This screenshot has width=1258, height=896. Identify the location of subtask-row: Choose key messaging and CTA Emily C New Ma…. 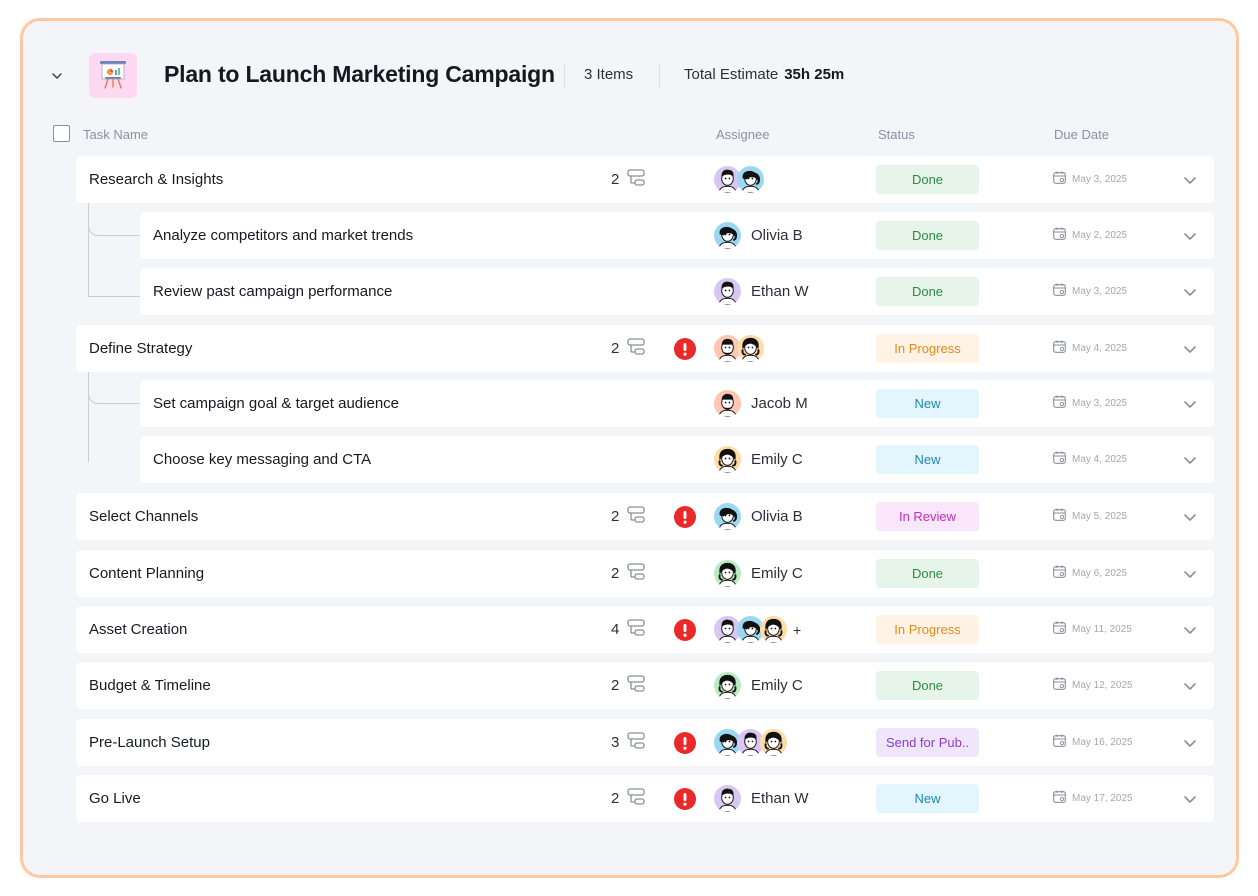
(677, 459).